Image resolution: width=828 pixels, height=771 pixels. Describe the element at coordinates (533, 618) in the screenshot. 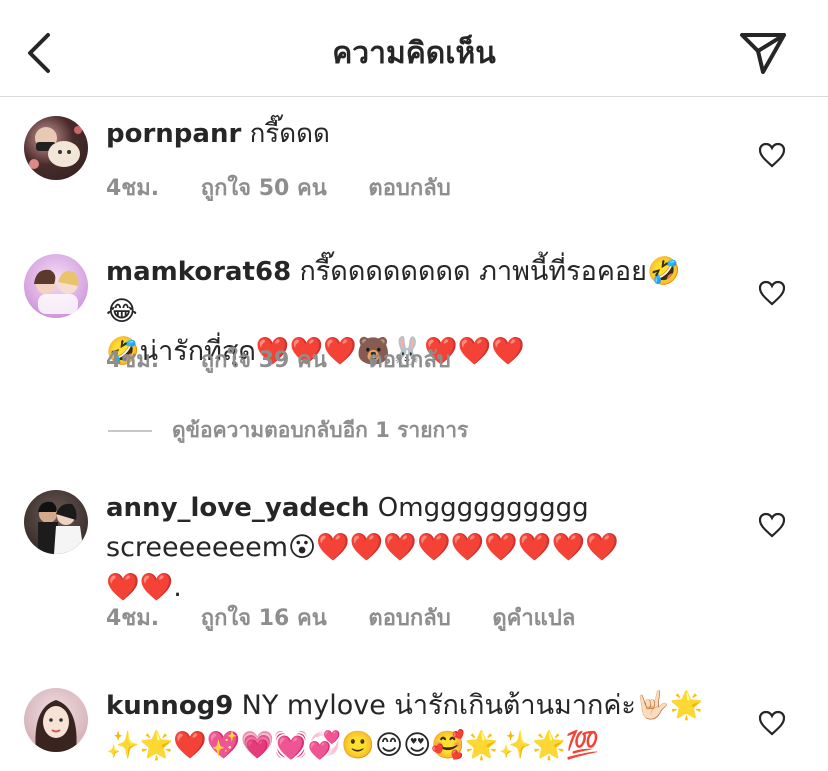

I see `translate-button: ดูคำแปล` at that location.